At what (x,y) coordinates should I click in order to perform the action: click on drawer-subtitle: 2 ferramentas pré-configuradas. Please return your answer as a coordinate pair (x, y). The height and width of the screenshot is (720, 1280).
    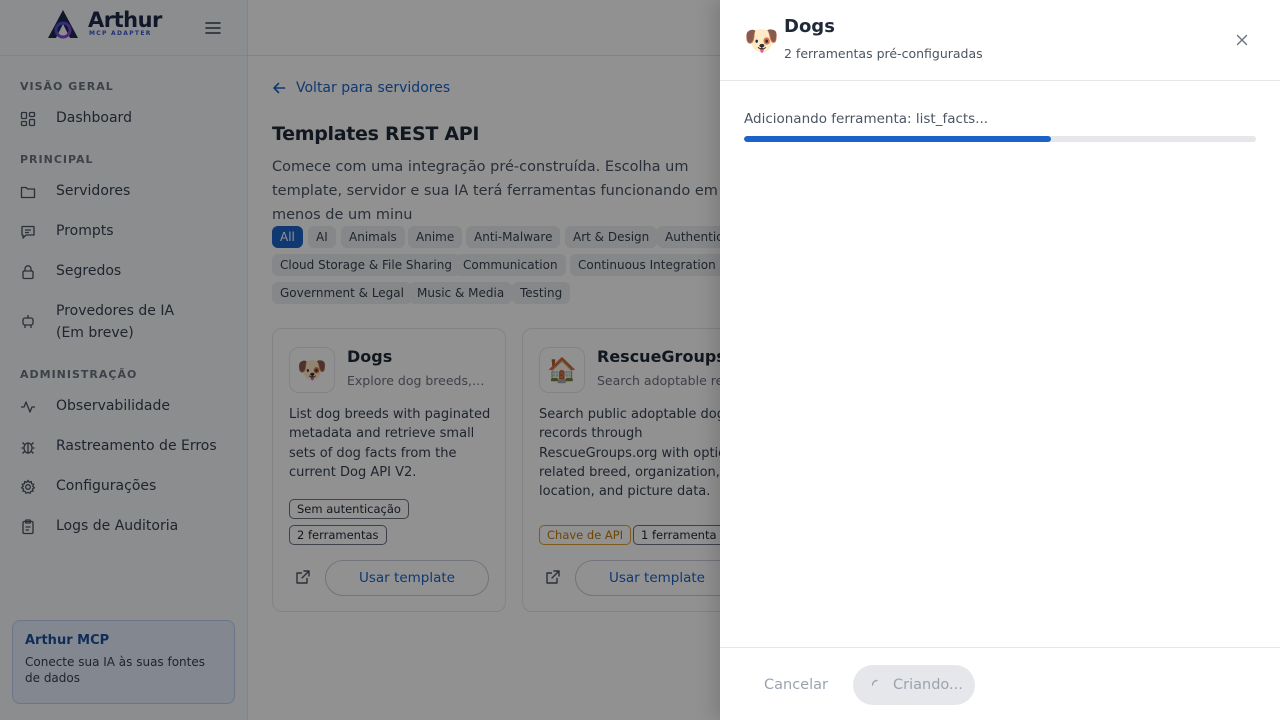
    Looking at the image, I should click on (883, 53).